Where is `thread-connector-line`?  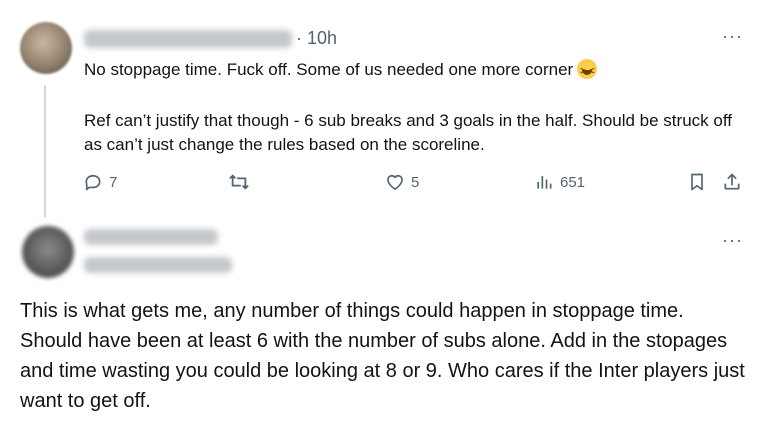 thread-connector-line is located at coordinates (45, 151).